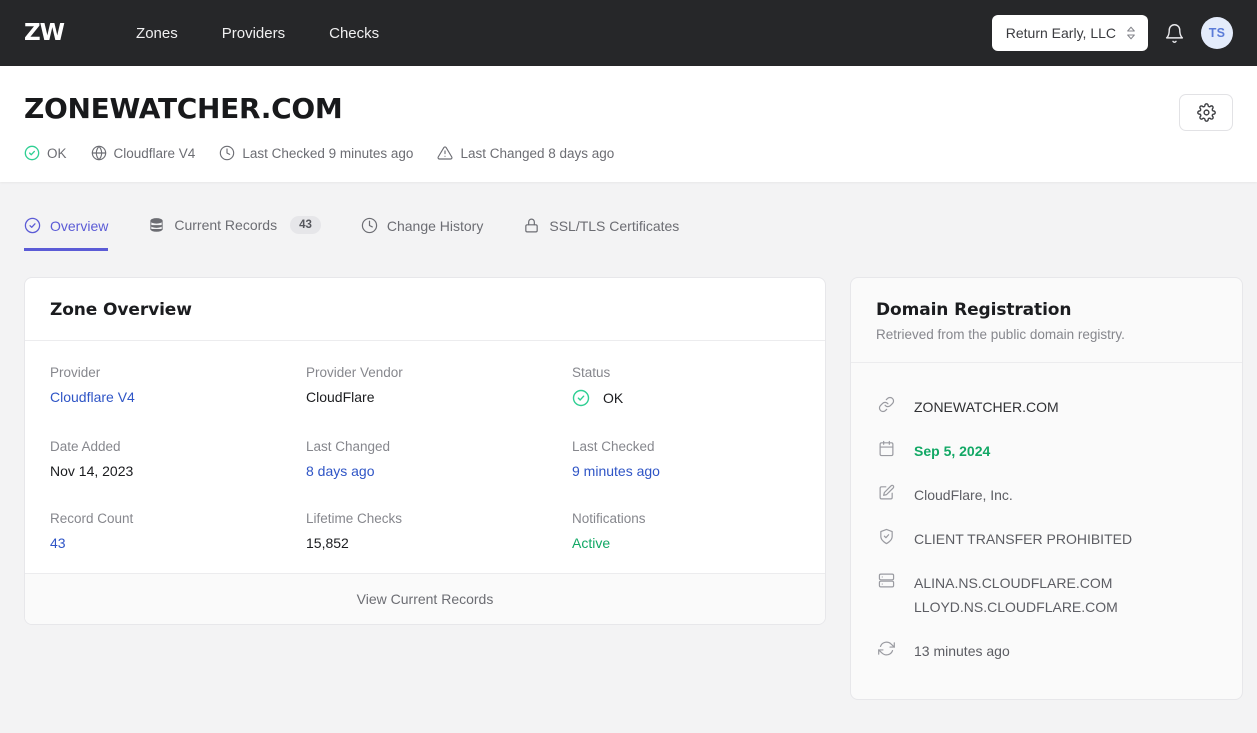  What do you see at coordinates (178, 397) in the screenshot?
I see `field-provider-value: Cloudflare V4` at bounding box center [178, 397].